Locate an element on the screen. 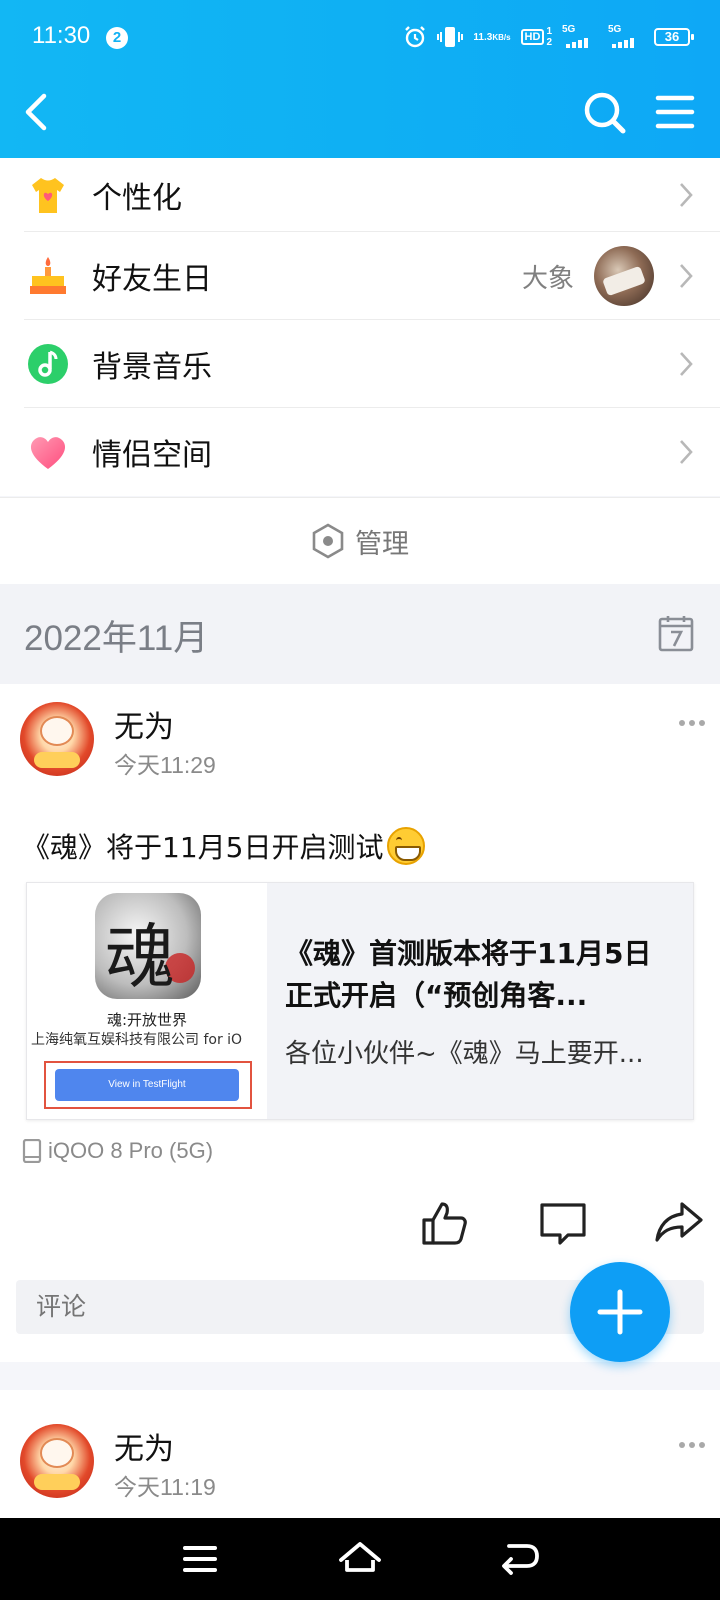 The image size is (720, 1600). phone-icon is located at coordinates (32, 1151).